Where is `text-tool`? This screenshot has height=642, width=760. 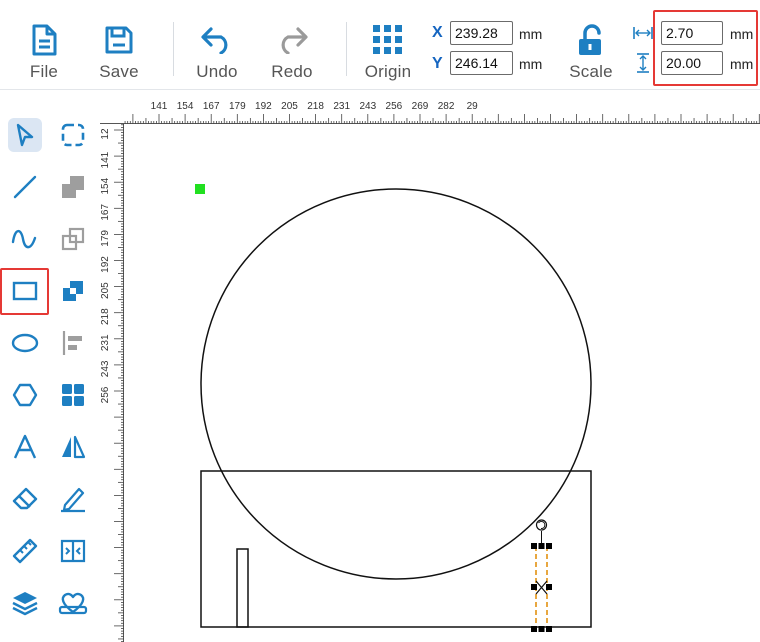 text-tool is located at coordinates (25, 447).